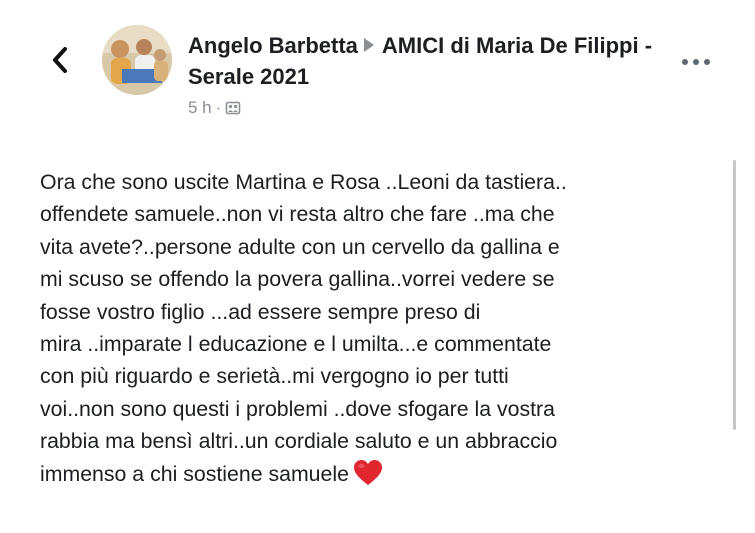  Describe the element at coordinates (423, 108) in the screenshot. I see `post-meta: 5 h ·` at that location.